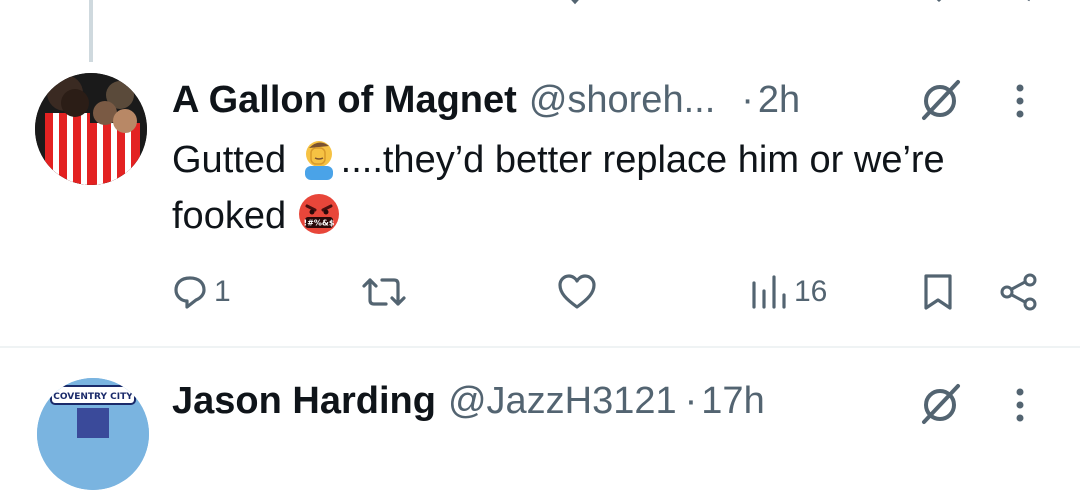 The image size is (1080, 490). Describe the element at coordinates (540, 347) in the screenshot. I see `tweet-divider` at that location.